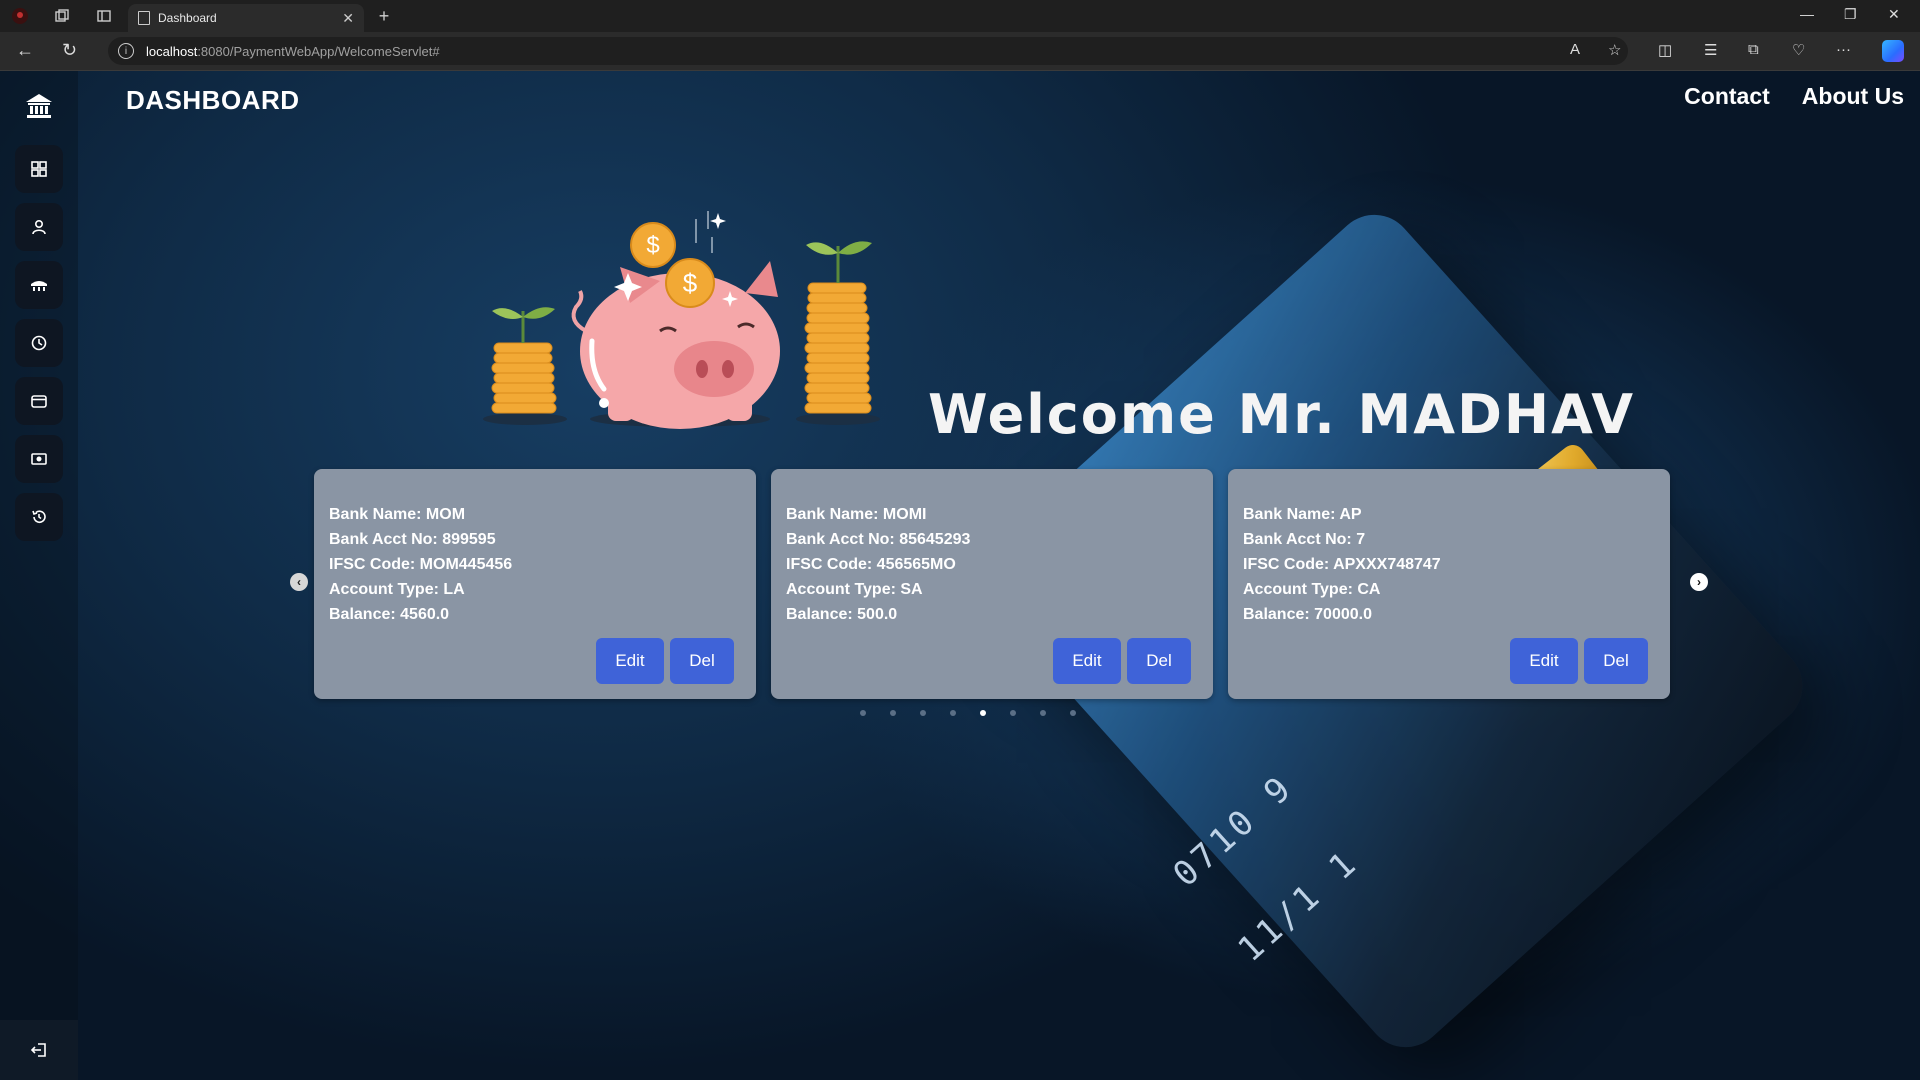  I want to click on more-menu-icon: ···, so click(1843, 49).